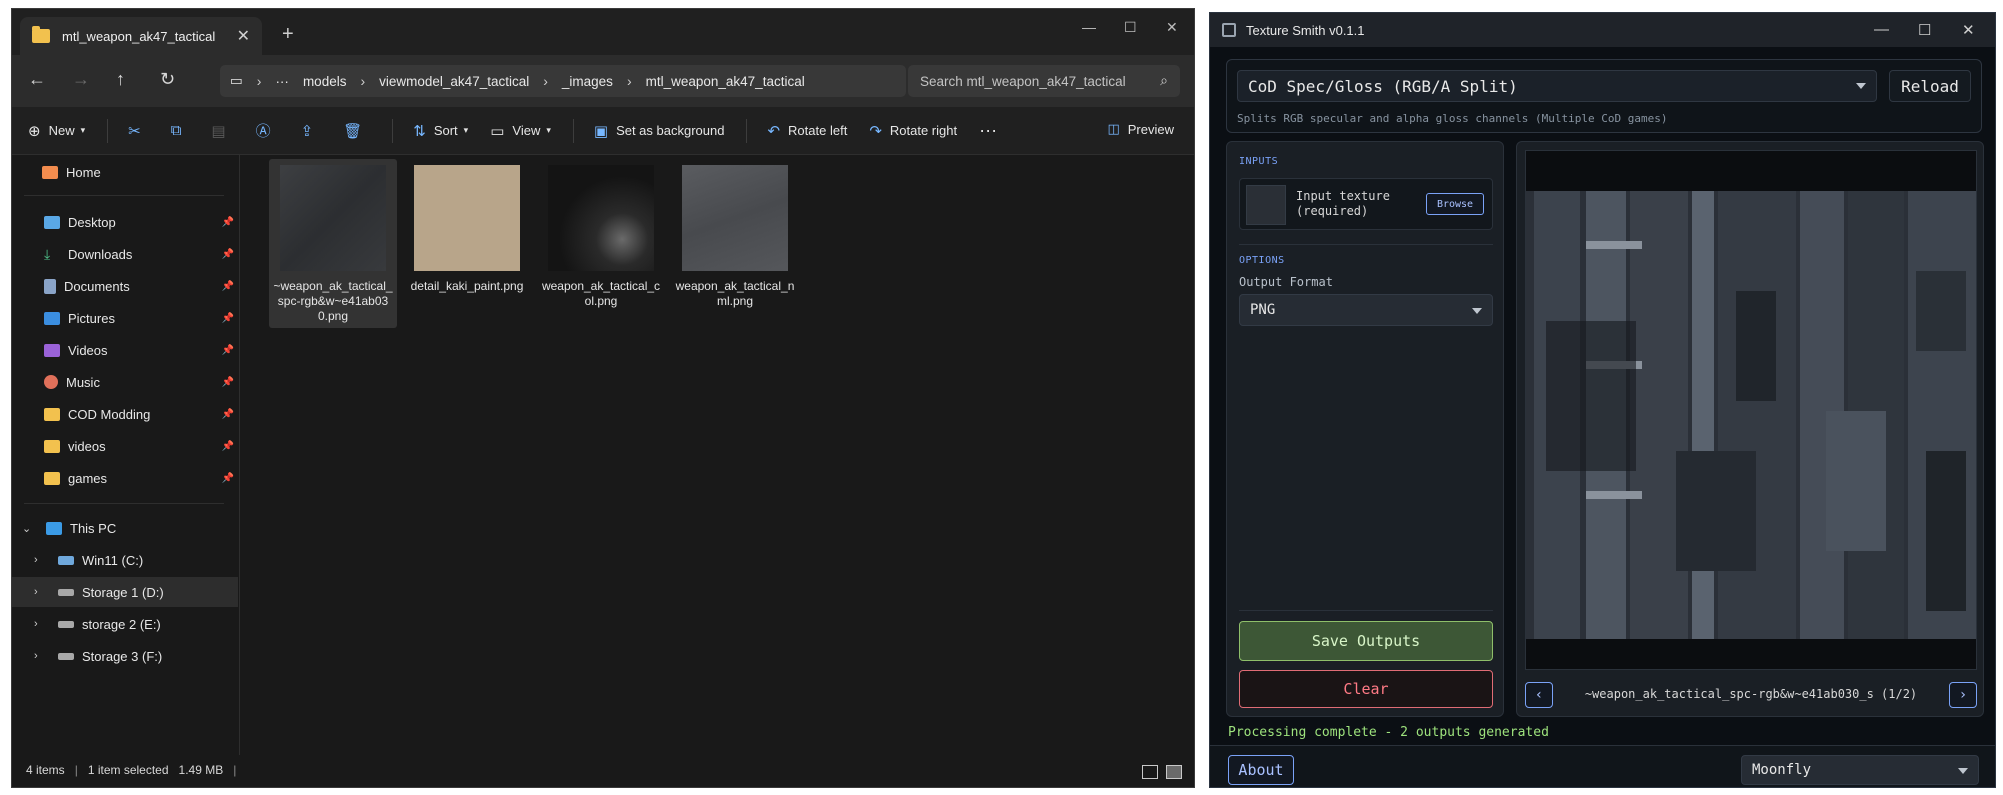  What do you see at coordinates (37, 79) in the screenshot?
I see `back-arrow-icon: ←` at bounding box center [37, 79].